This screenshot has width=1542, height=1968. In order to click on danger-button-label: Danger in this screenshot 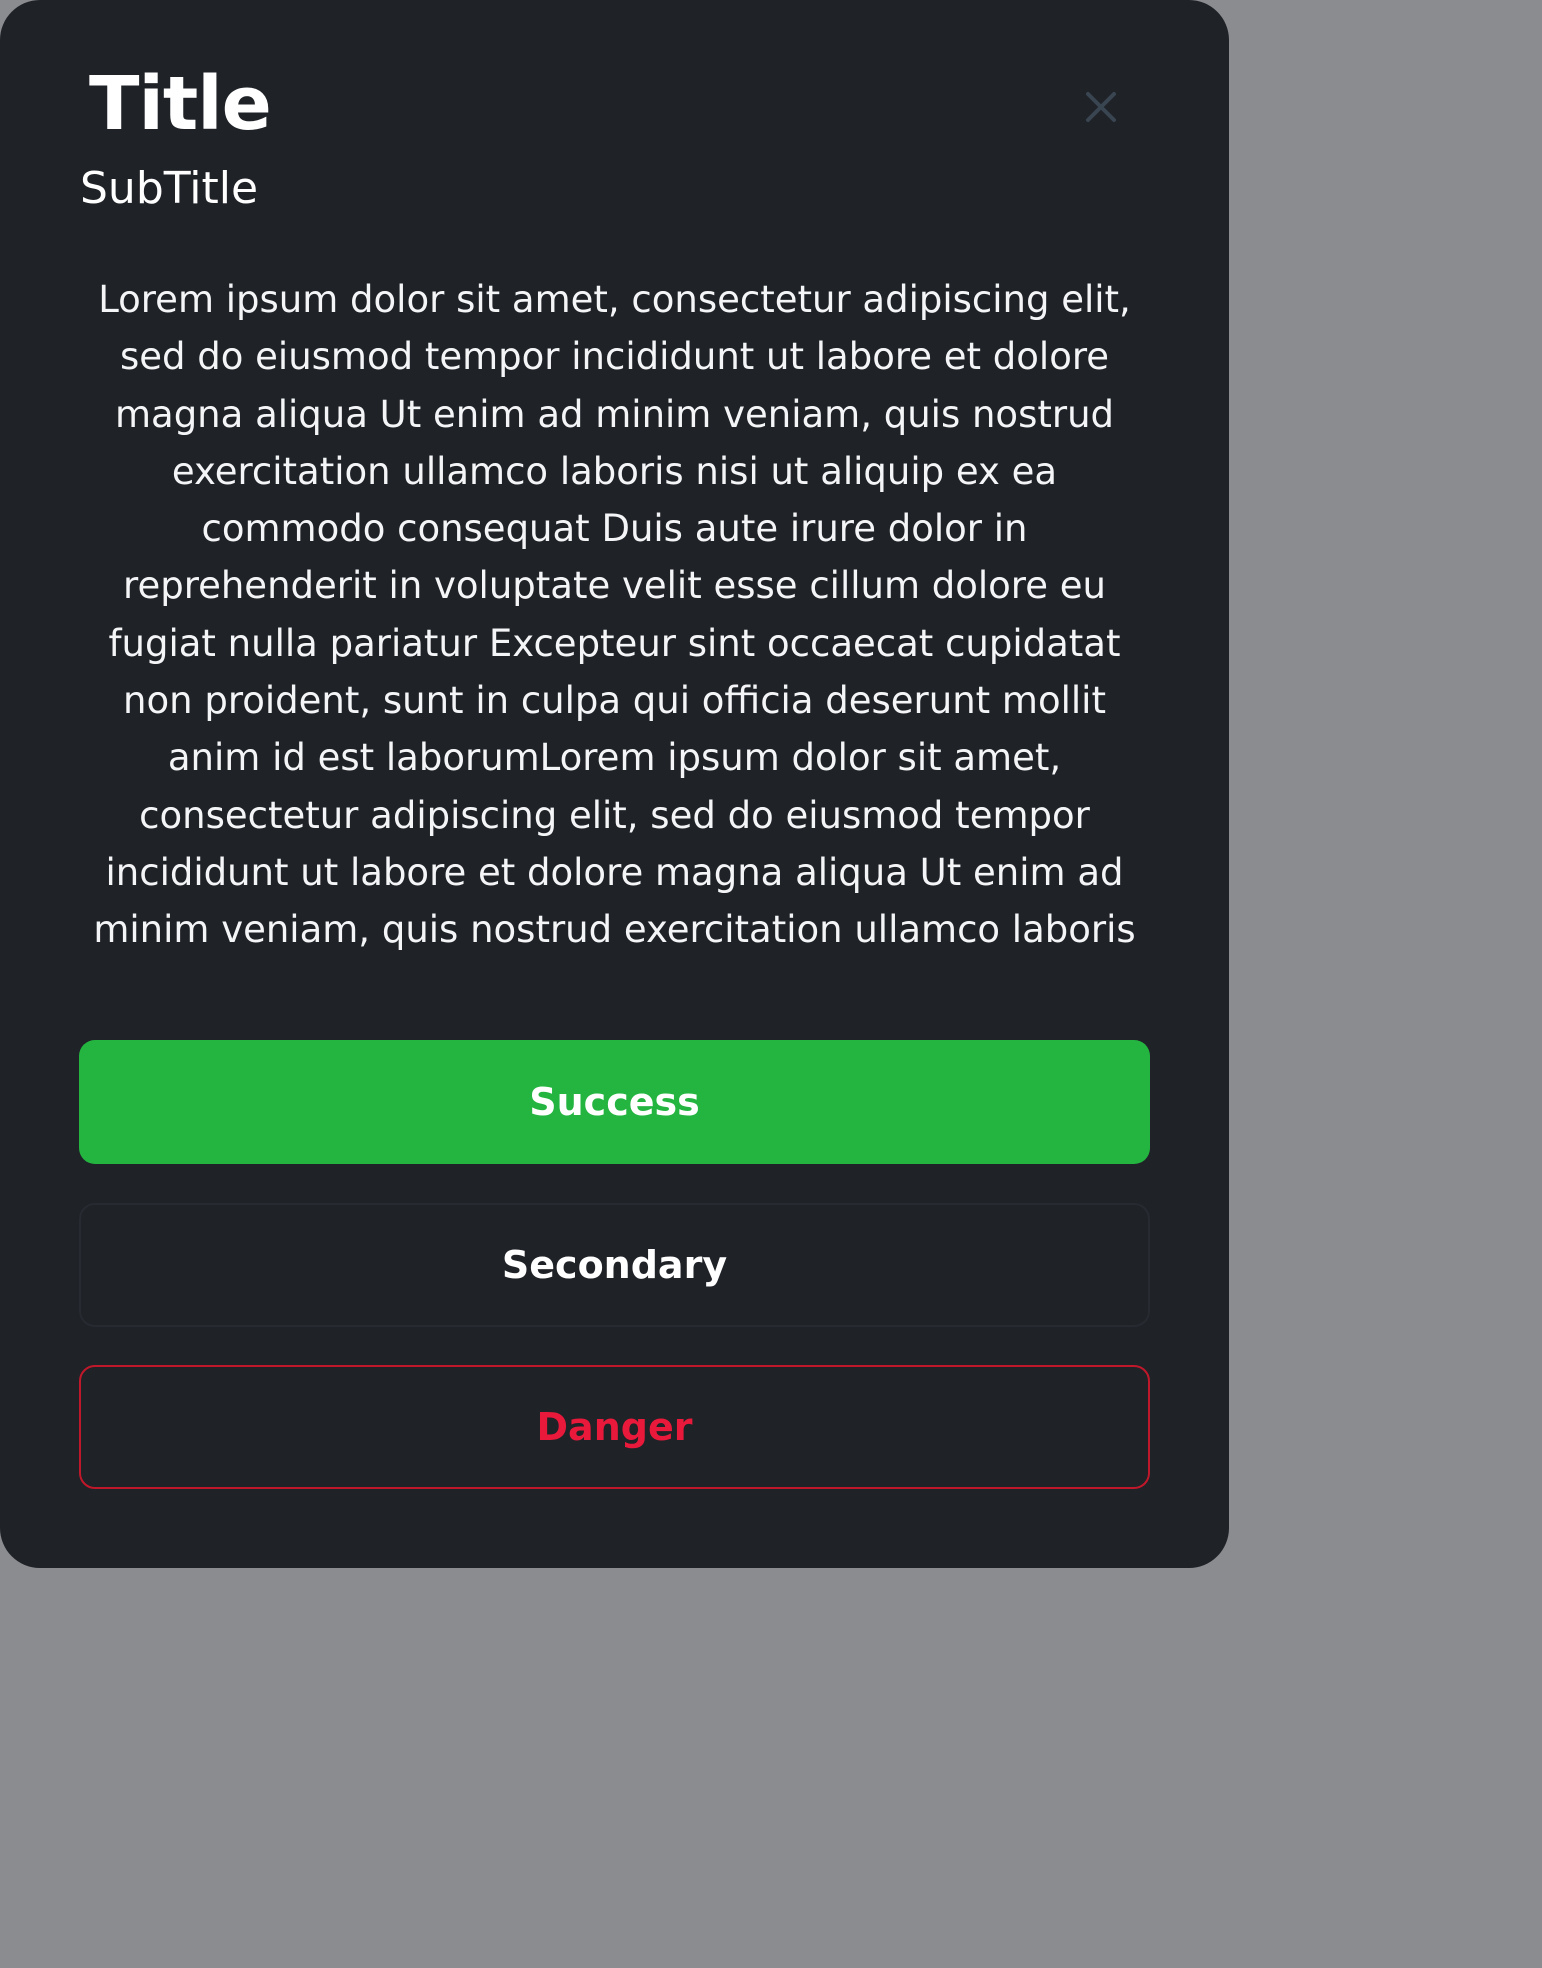, I will do `click(614, 1427)`.